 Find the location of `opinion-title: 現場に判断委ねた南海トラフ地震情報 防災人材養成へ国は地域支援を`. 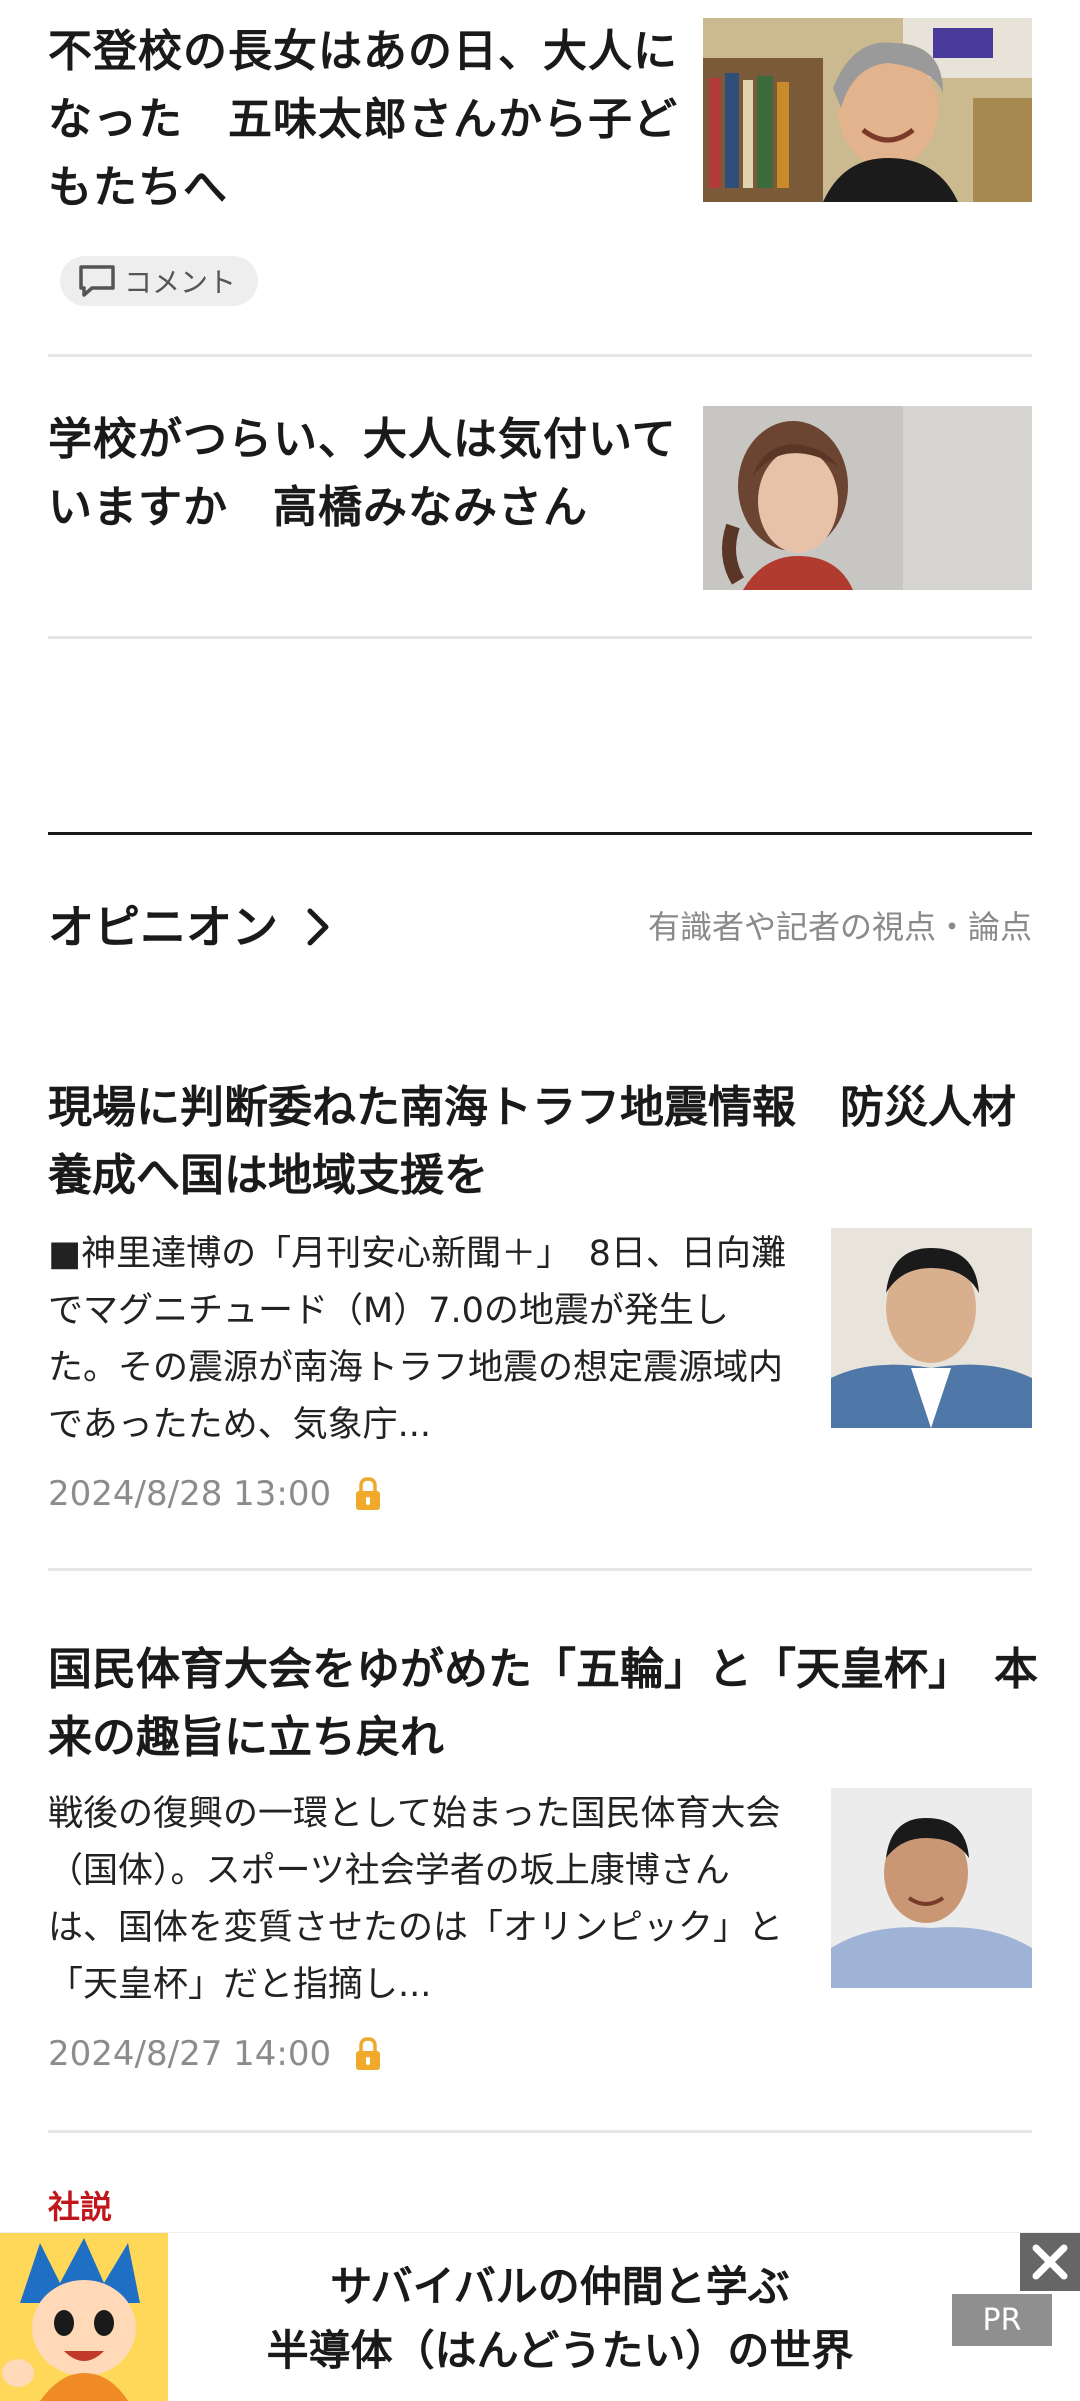

opinion-title: 現場に判断委ねた南海トラフ地震情報 防災人材養成へ国は地域支援を is located at coordinates (543, 1142).